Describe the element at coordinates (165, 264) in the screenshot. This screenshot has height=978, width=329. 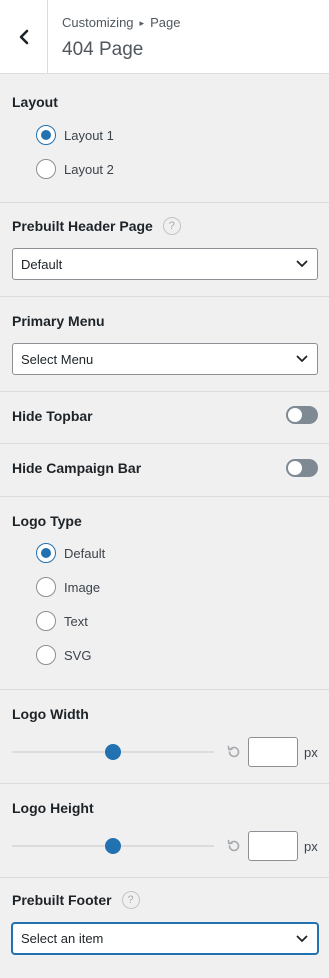
I see `prebuilt-header-select: Default` at that location.